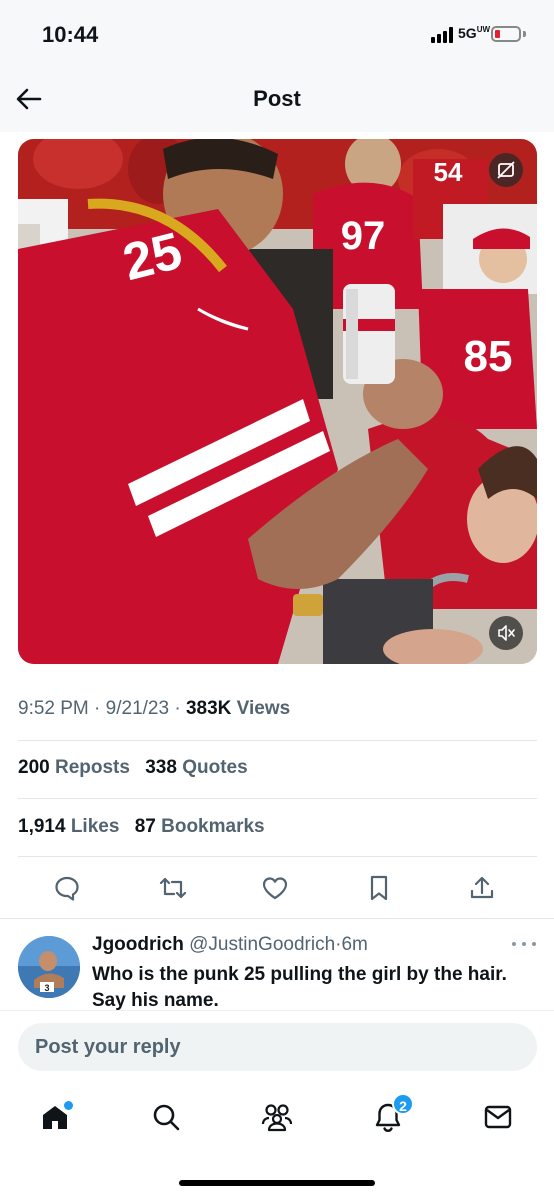 The height and width of the screenshot is (1200, 554). I want to click on share-icon, so click(482, 887).